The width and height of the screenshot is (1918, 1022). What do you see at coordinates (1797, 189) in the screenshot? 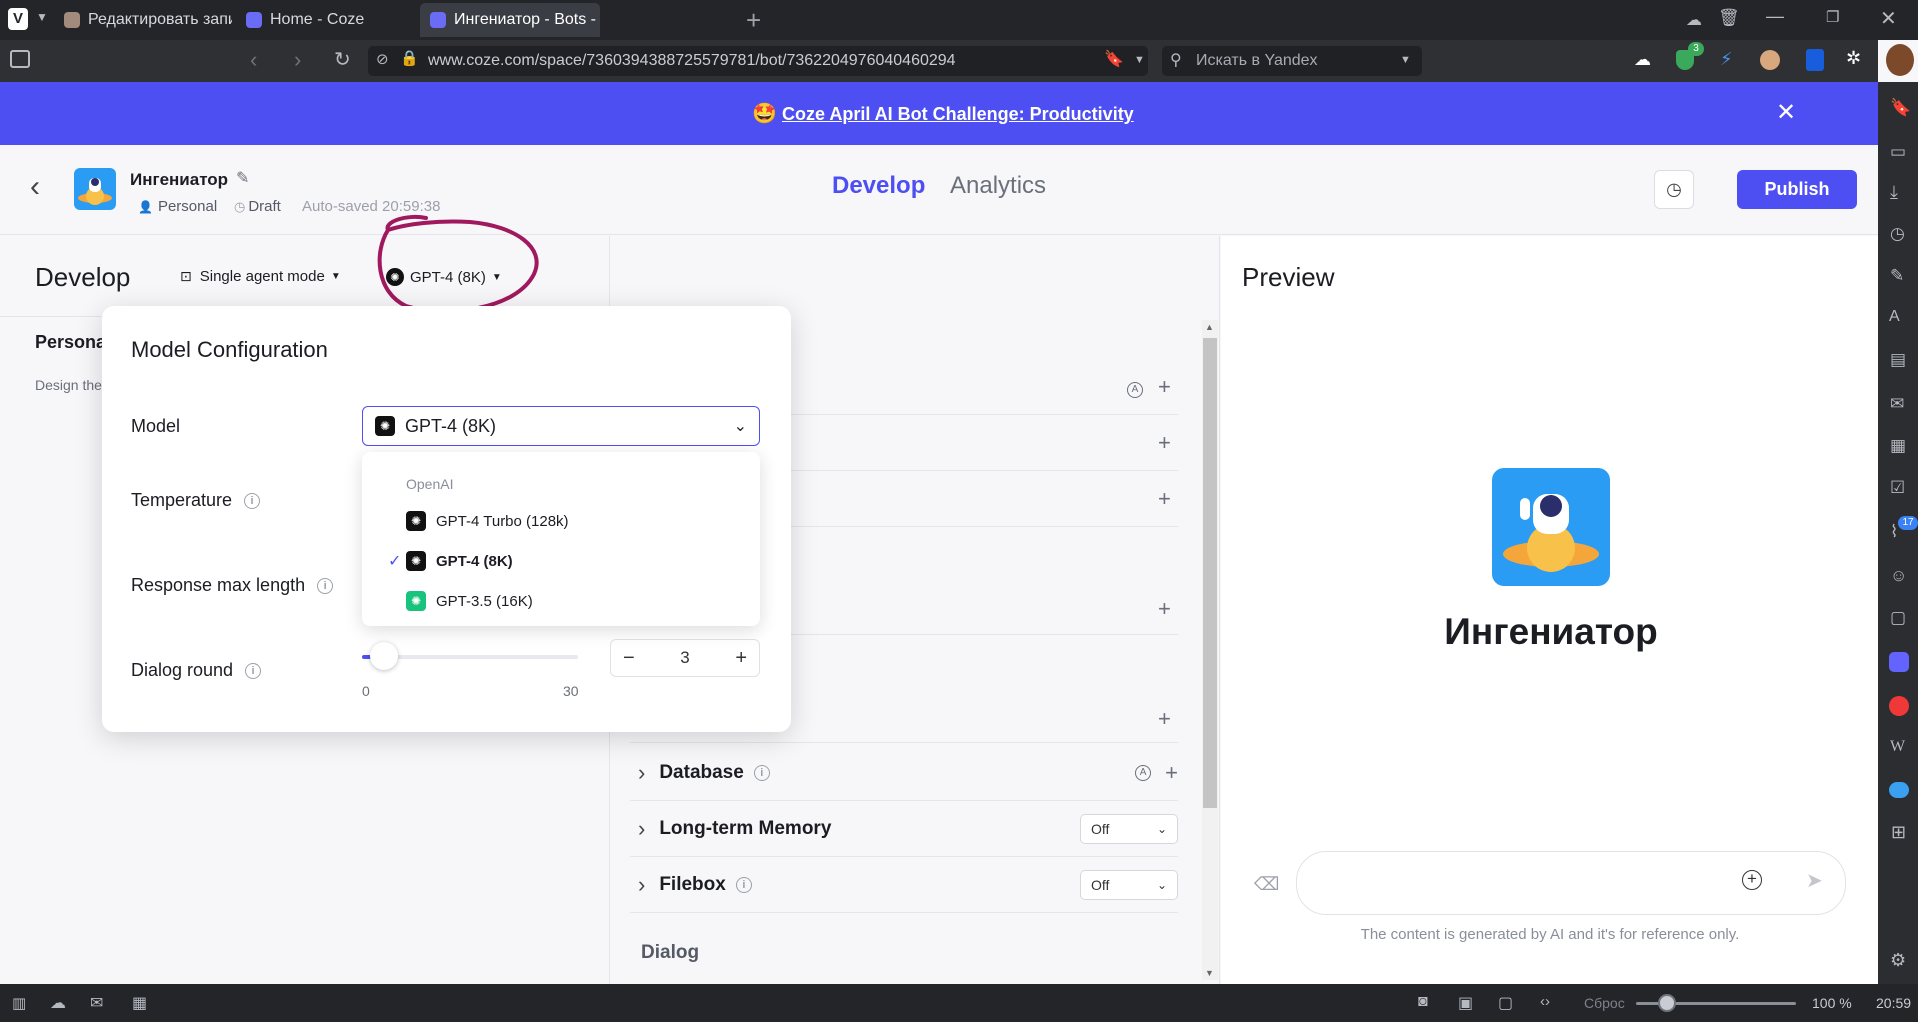
I see `publish-button: Publish` at bounding box center [1797, 189].